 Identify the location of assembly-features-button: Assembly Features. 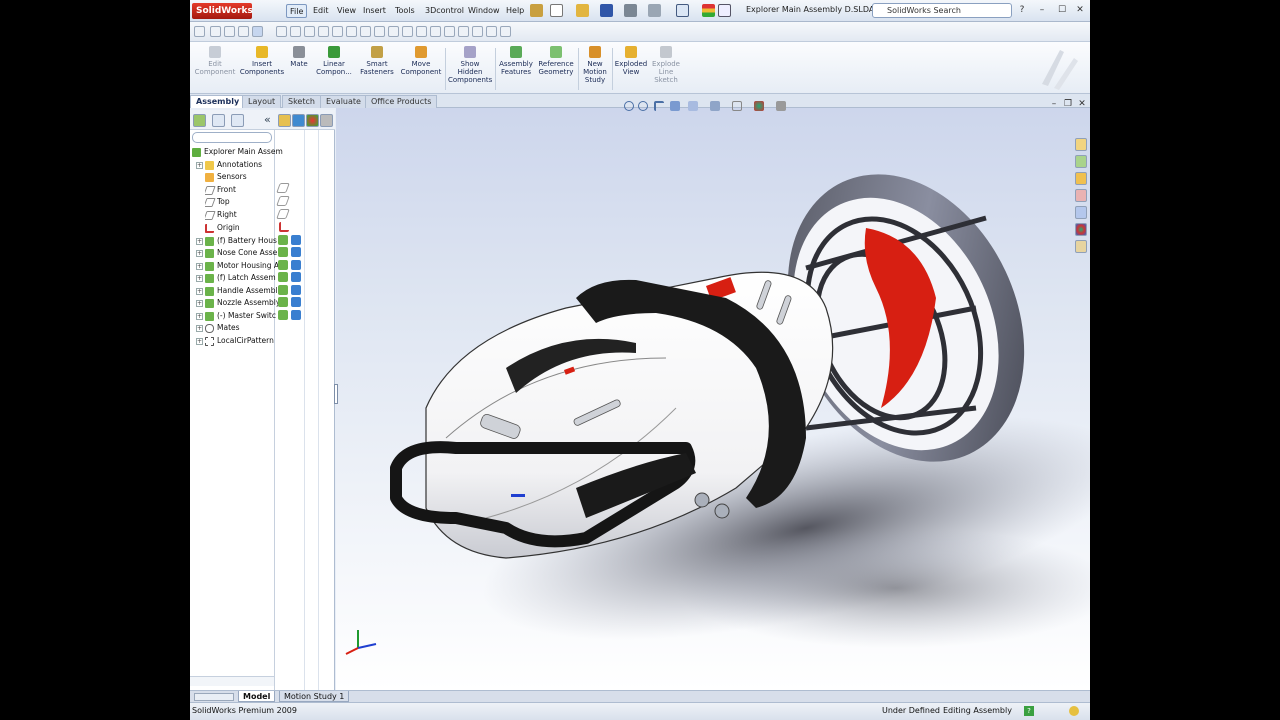
(516, 61).